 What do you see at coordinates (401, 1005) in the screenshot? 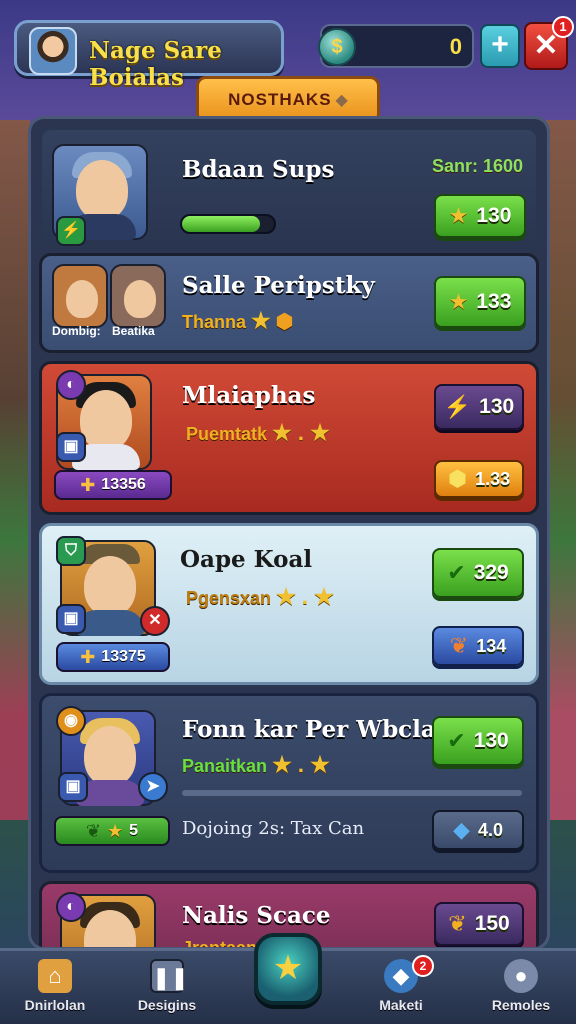
I see `nav-label: Maketi` at bounding box center [401, 1005].